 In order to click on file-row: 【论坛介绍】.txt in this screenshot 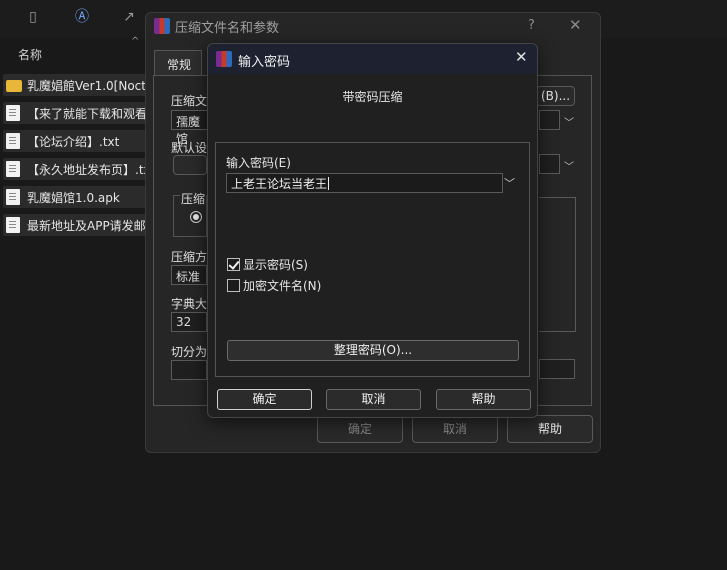, I will do `click(78, 141)`.